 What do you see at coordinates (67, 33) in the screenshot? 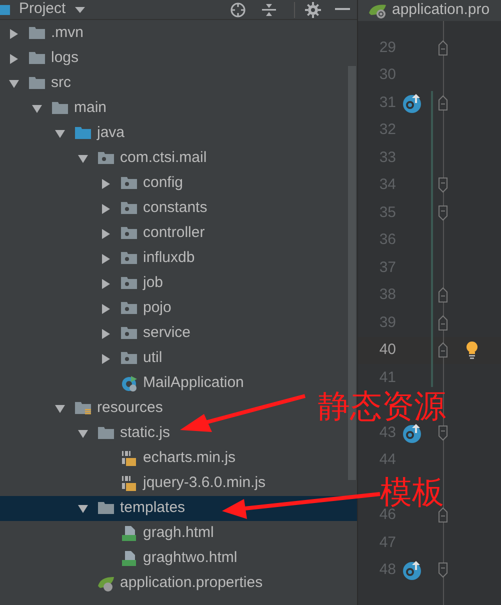
I see `tree-item-label: .mvn` at bounding box center [67, 33].